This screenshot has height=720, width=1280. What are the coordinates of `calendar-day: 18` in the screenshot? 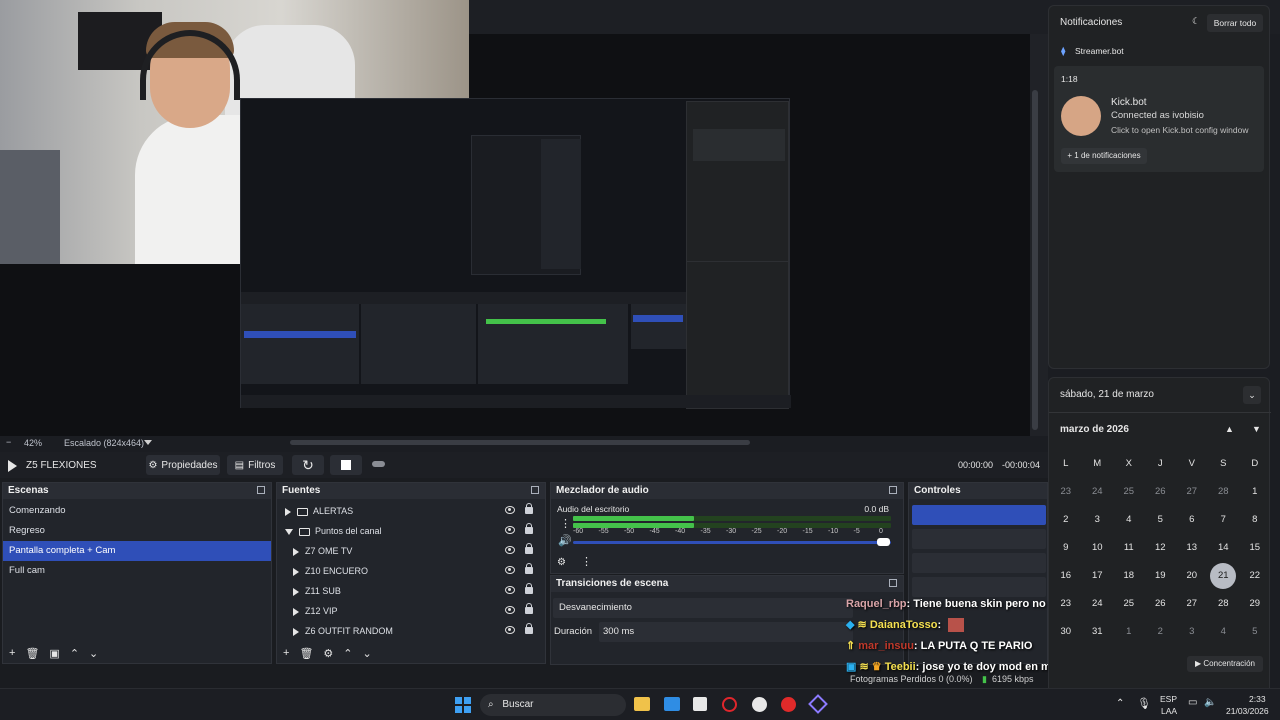 It's located at (1129, 576).